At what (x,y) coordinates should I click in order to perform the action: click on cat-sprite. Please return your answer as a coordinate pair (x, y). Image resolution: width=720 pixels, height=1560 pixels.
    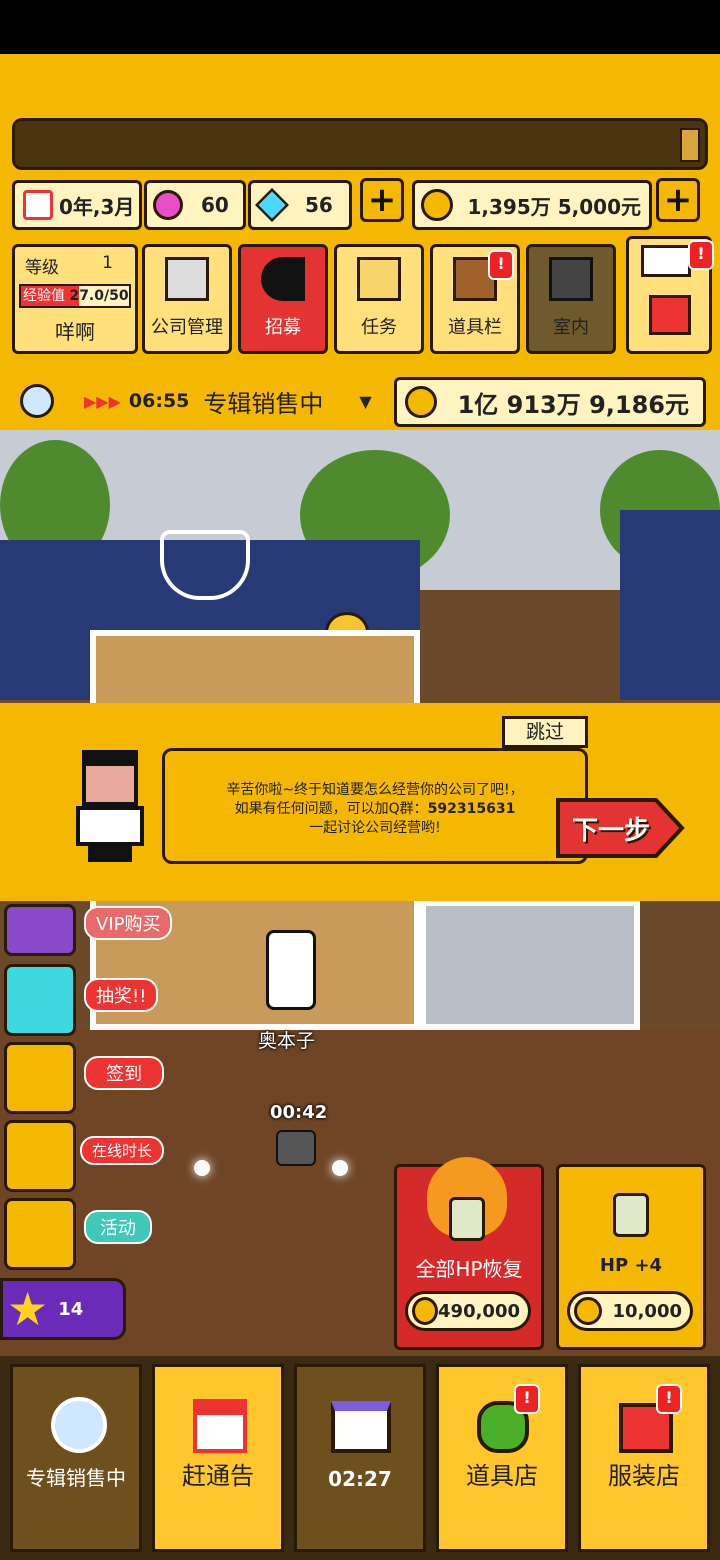
    Looking at the image, I should click on (296, 1148).